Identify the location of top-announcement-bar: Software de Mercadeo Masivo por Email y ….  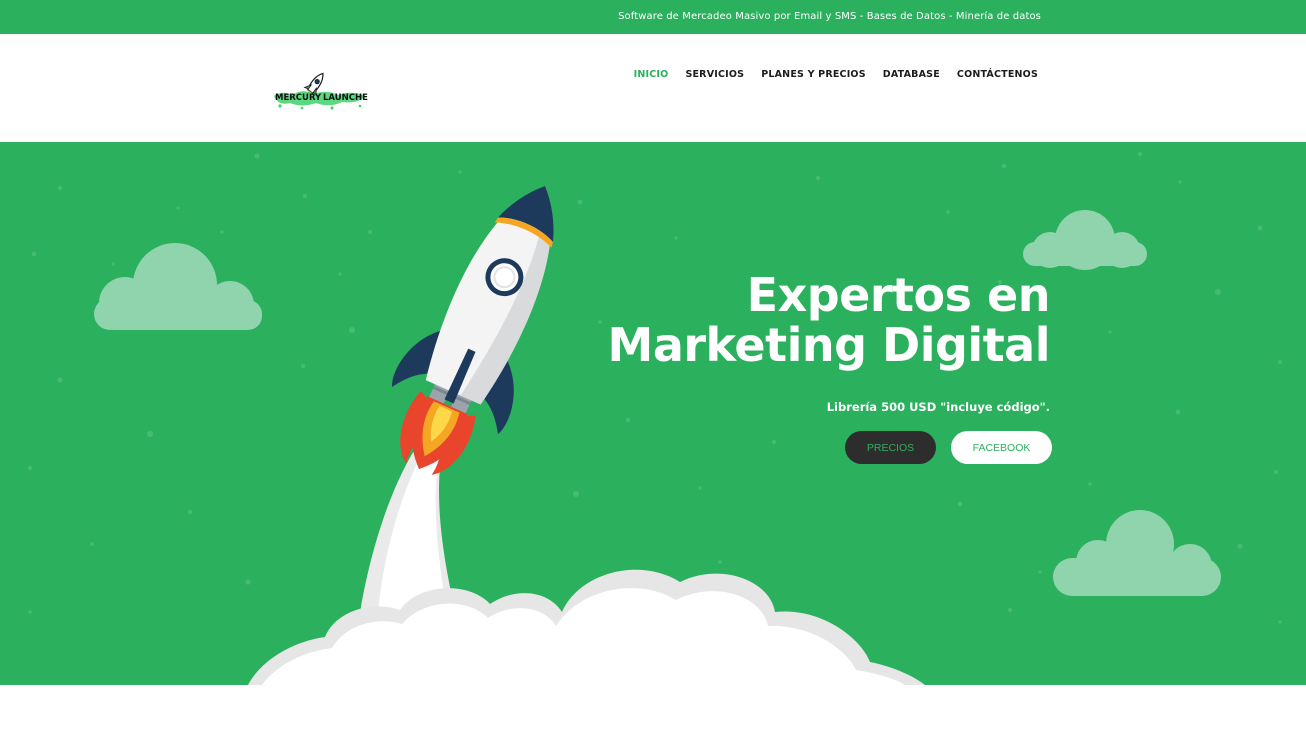
(653, 17).